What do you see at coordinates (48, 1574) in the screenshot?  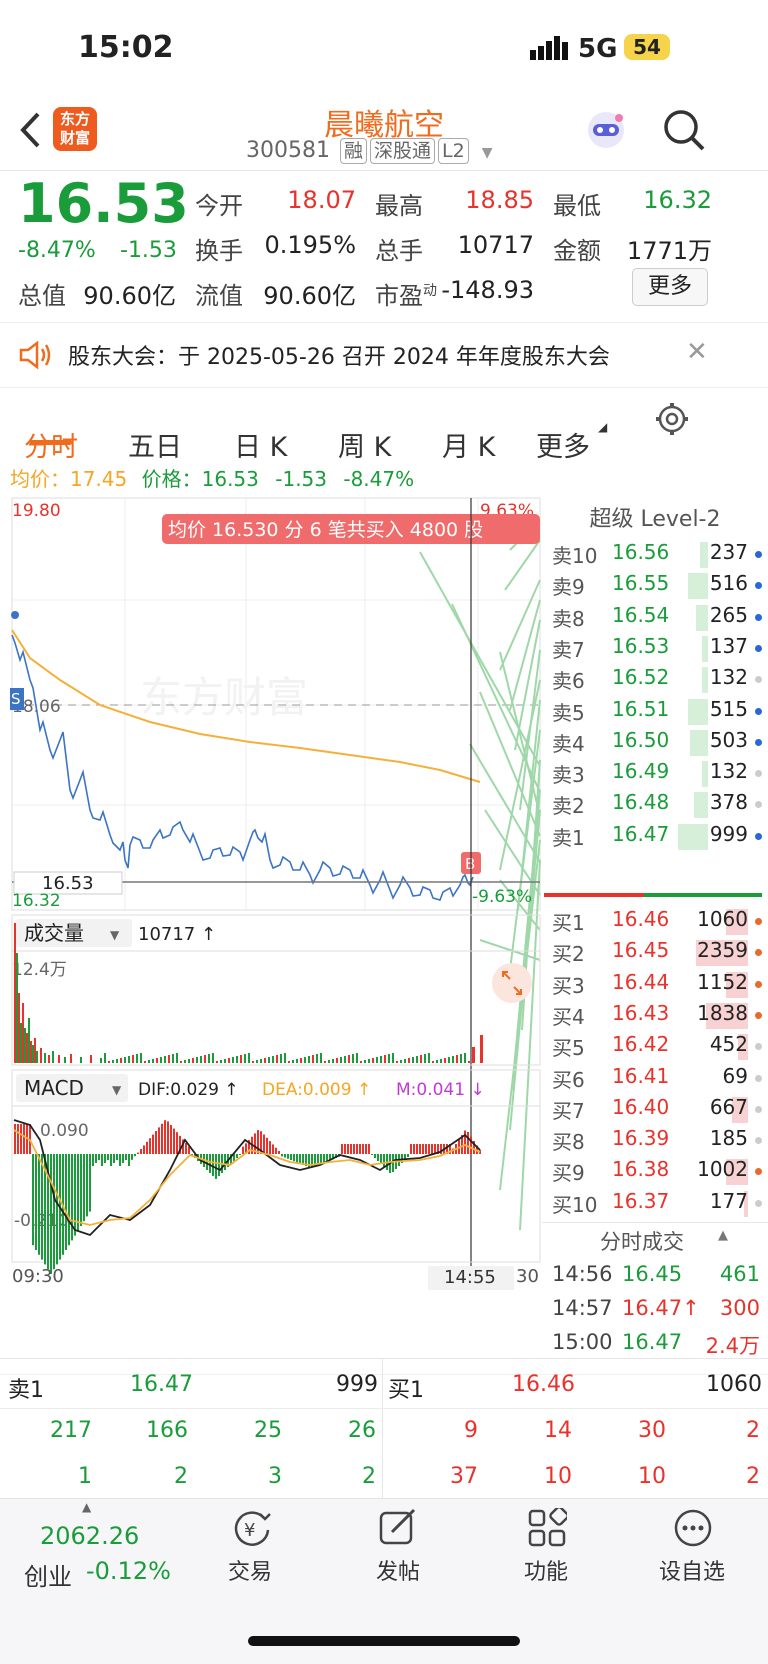 I see `index-name: 创业` at bounding box center [48, 1574].